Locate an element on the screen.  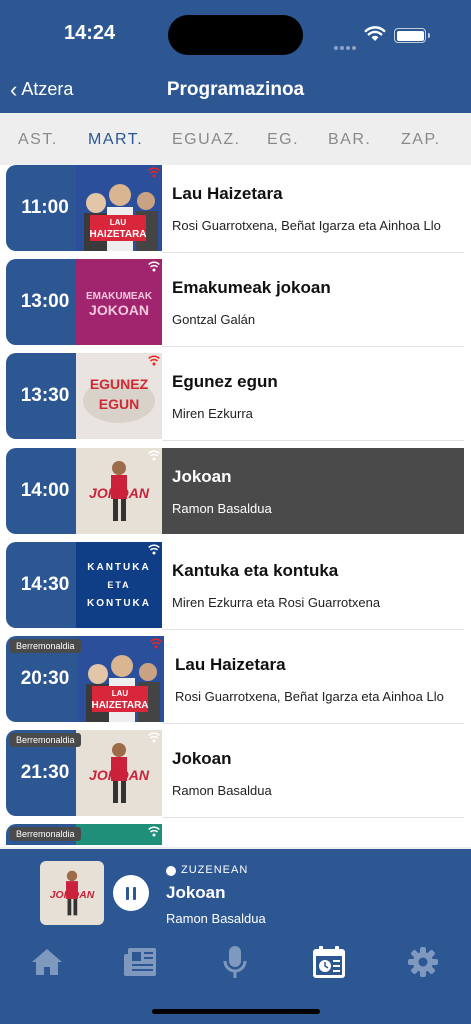
tab-ast: AST. is located at coordinates (38, 140).